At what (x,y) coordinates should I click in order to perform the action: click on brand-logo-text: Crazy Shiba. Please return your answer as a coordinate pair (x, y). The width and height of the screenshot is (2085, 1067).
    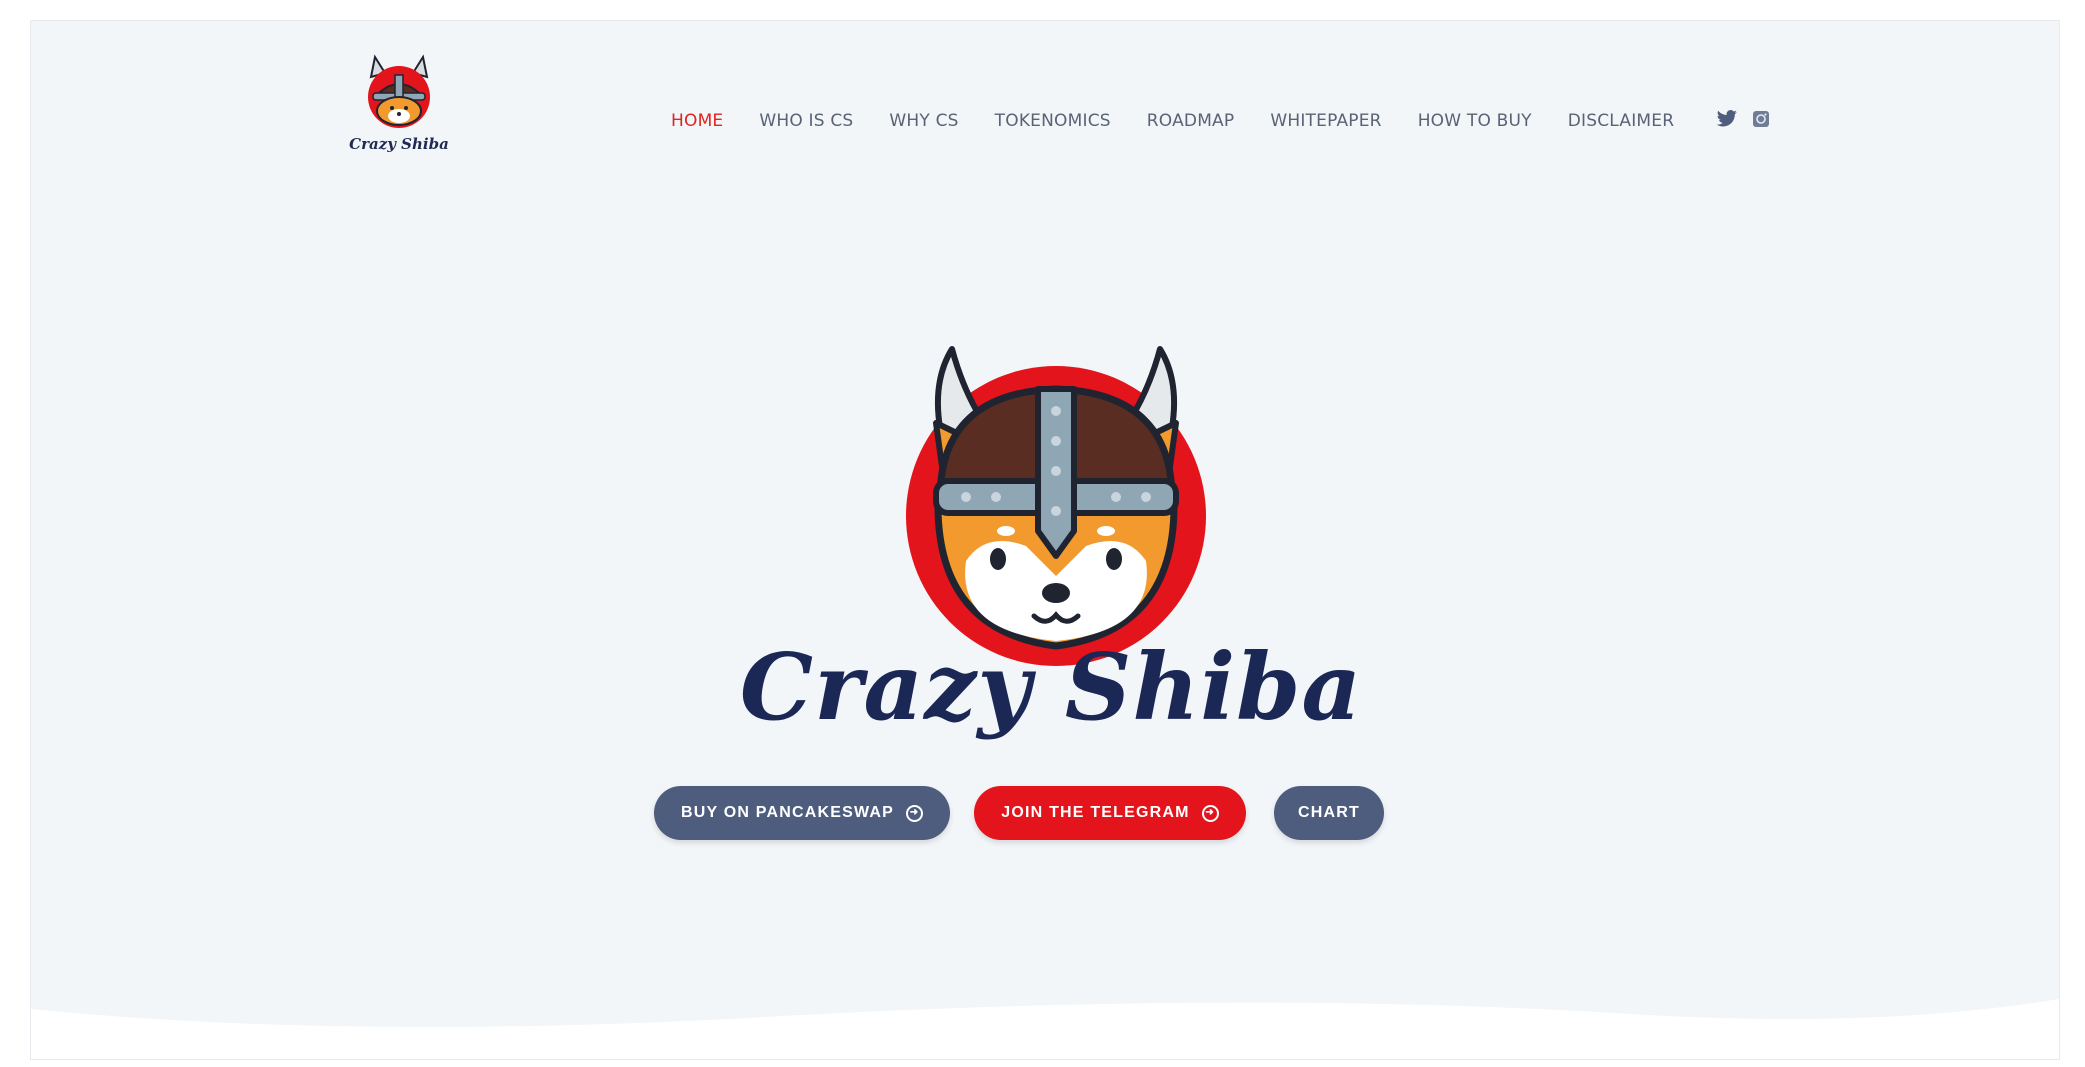
    Looking at the image, I should click on (399, 144).